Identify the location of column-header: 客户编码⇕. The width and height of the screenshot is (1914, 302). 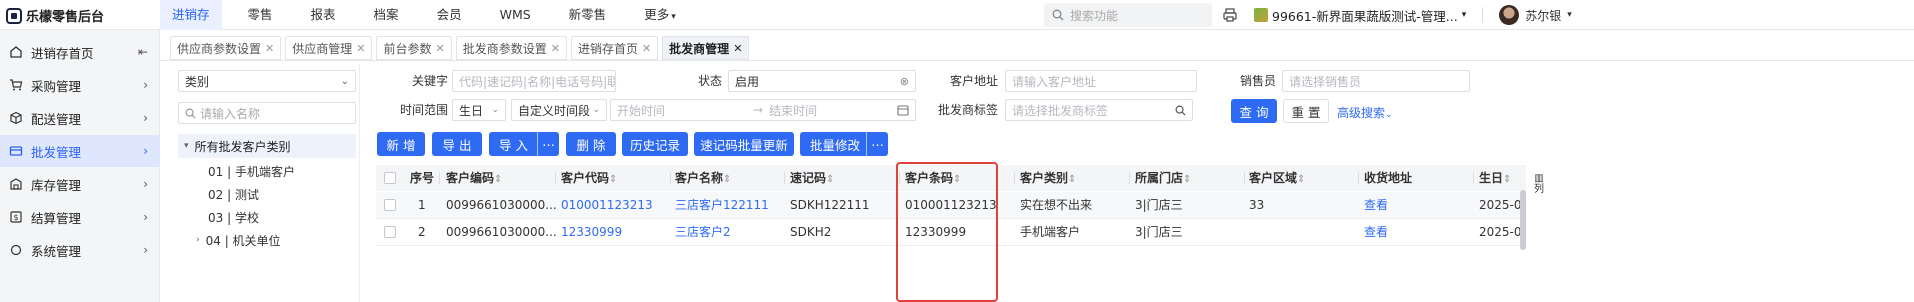
(501, 178).